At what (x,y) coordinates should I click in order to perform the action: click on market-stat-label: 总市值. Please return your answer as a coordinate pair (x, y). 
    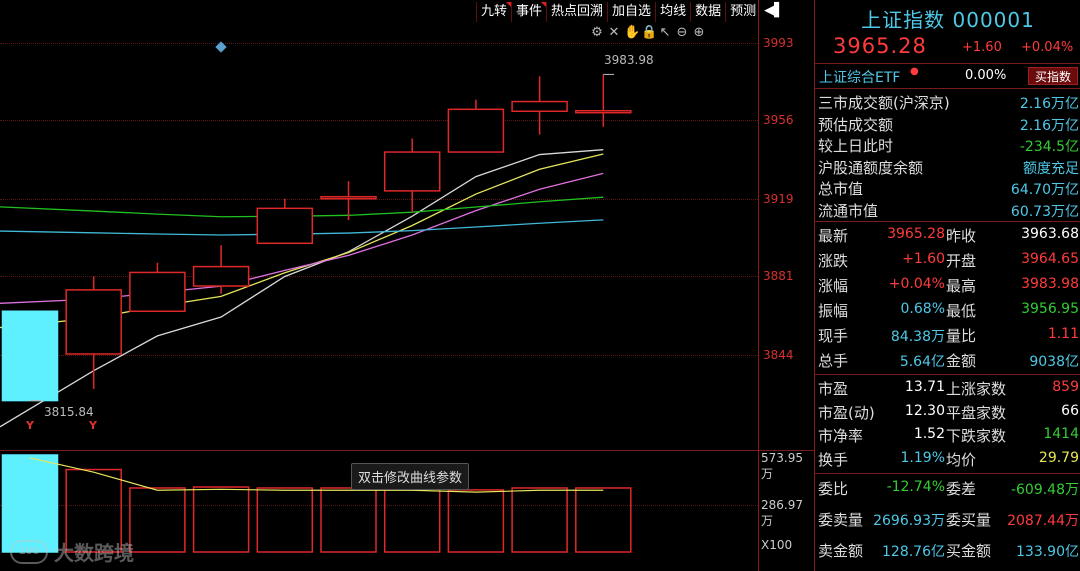
    Looking at the image, I should click on (841, 189).